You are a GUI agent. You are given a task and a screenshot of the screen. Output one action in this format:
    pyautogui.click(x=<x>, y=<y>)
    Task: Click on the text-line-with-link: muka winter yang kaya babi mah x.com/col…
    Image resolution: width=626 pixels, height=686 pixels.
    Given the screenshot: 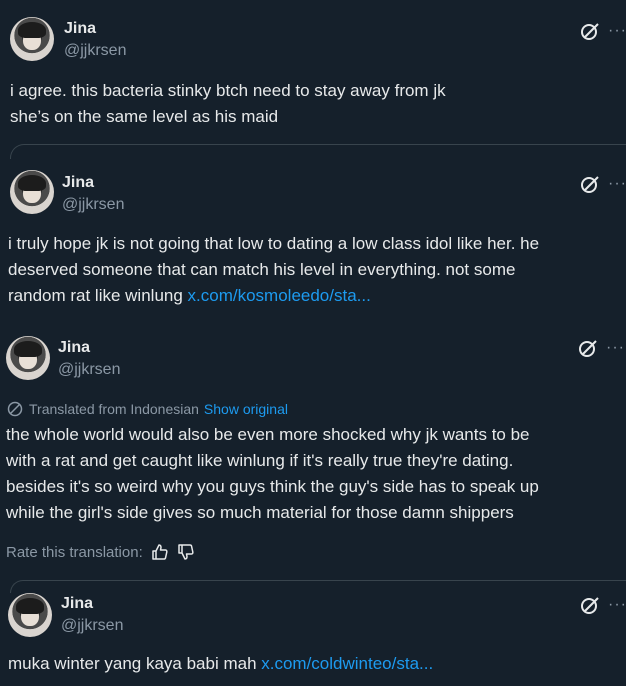 What is the action you would take?
    pyautogui.click(x=220, y=664)
    